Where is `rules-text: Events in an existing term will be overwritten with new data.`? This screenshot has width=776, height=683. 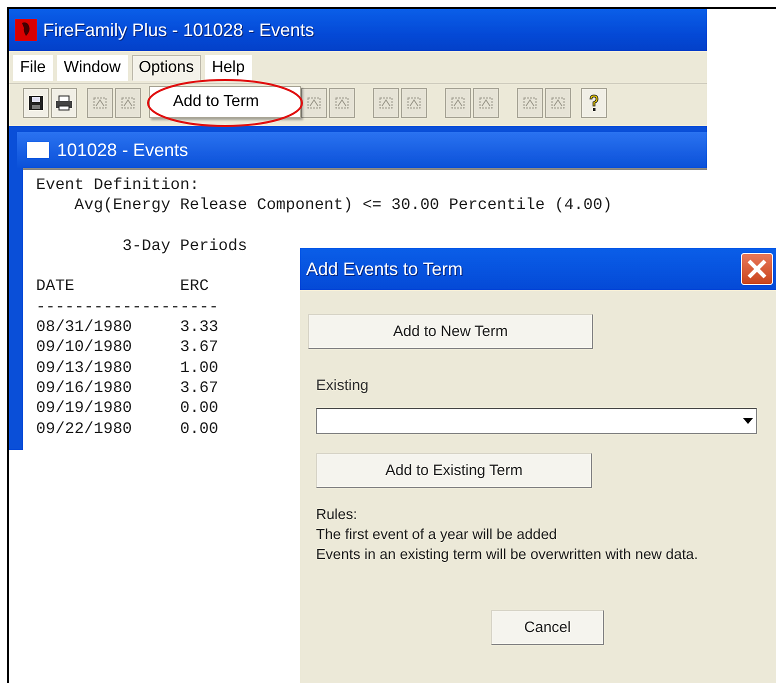 rules-text: Events in an existing term will be overwritten with new data. is located at coordinates (507, 555).